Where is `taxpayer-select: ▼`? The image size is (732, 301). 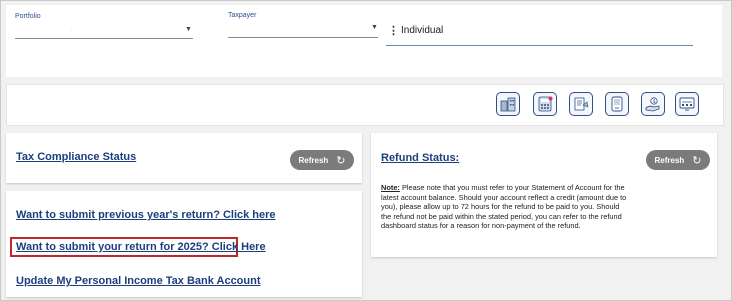 taxpayer-select: ▼ is located at coordinates (303, 29).